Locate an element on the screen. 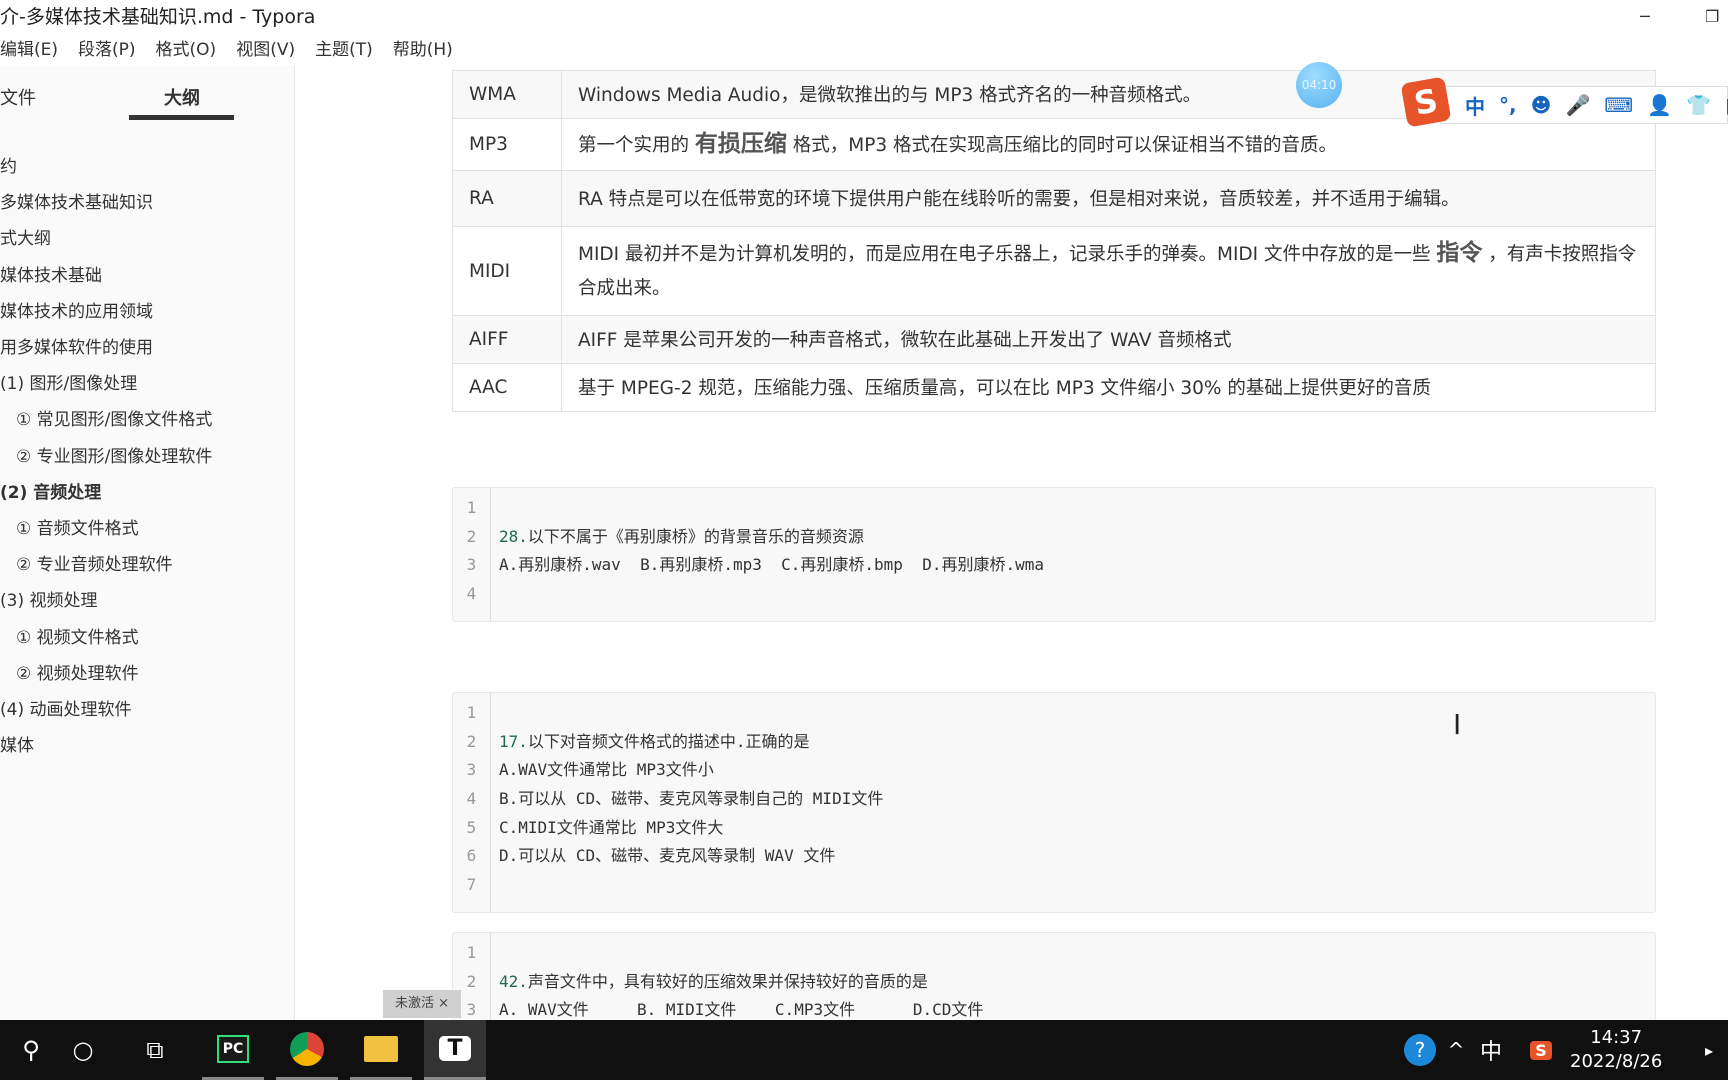 Image resolution: width=1728 pixels, height=1080 pixels. outline-item: ① 视频文件格式 is located at coordinates (77, 635).